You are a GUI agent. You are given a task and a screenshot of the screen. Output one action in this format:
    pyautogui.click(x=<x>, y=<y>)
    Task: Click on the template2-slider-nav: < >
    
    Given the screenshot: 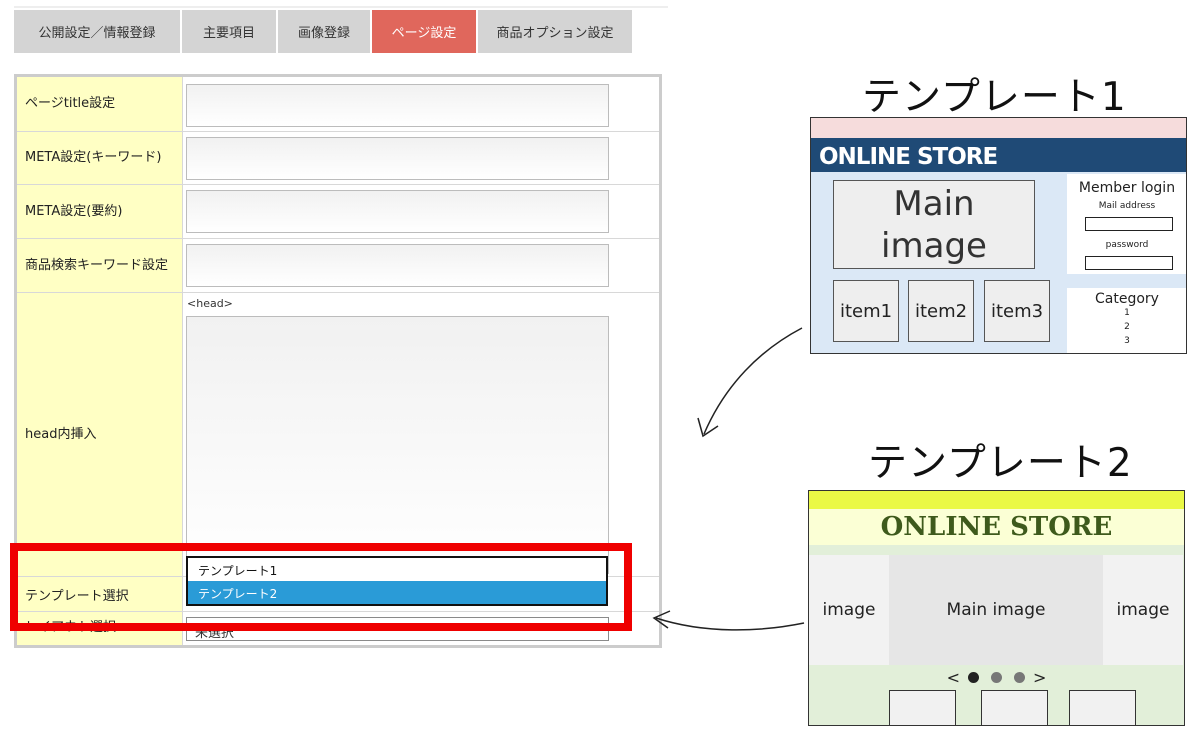 What is the action you would take?
    pyautogui.click(x=996, y=677)
    